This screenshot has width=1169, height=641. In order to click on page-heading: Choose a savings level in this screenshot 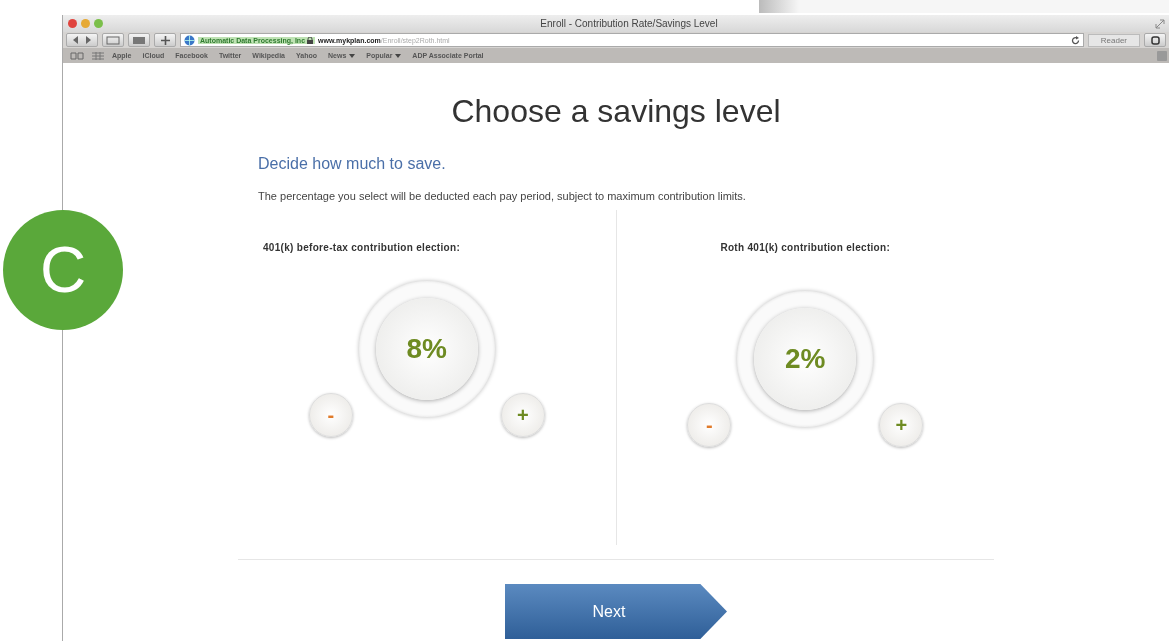, I will do `click(616, 111)`.